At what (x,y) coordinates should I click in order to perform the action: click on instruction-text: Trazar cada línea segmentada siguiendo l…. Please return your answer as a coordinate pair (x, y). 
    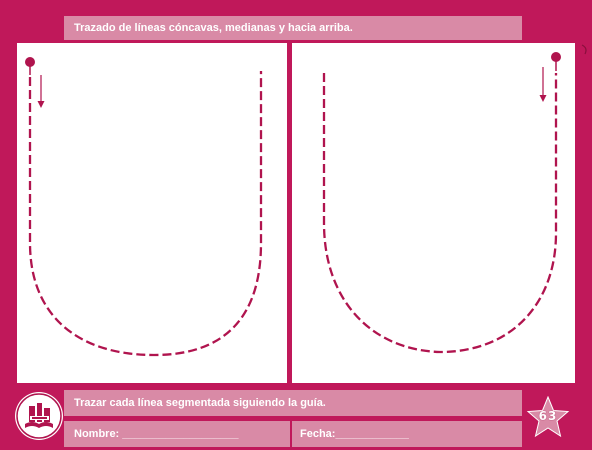
    Looking at the image, I should click on (293, 403).